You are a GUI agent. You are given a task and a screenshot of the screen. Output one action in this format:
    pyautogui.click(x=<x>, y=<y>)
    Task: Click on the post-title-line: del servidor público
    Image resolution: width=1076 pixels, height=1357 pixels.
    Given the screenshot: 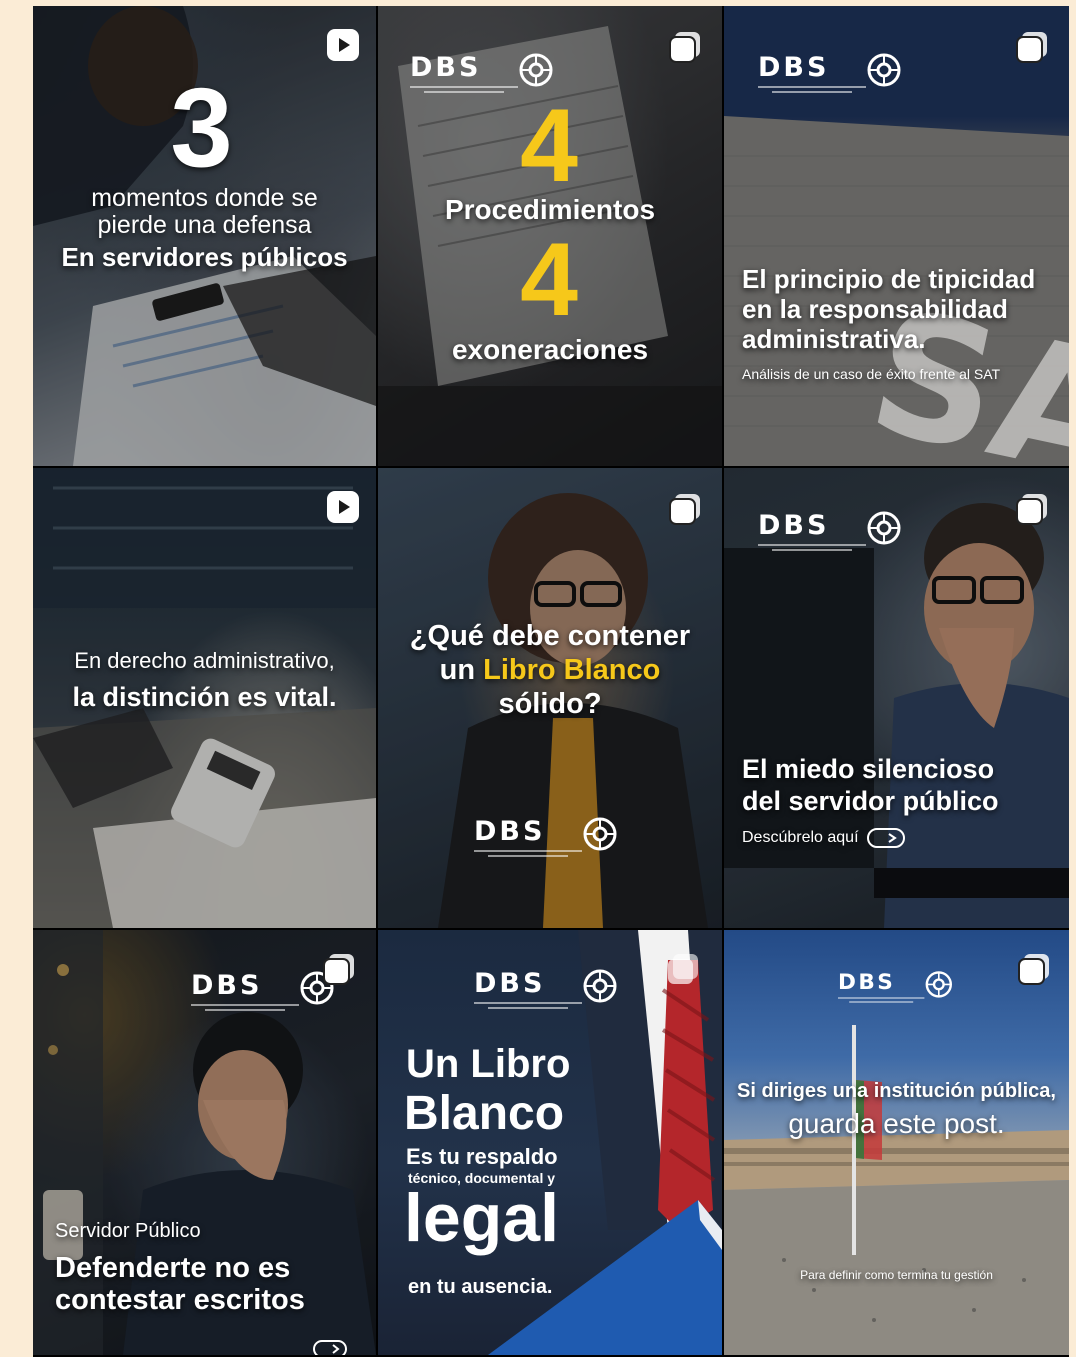 What is the action you would take?
    pyautogui.click(x=870, y=801)
    